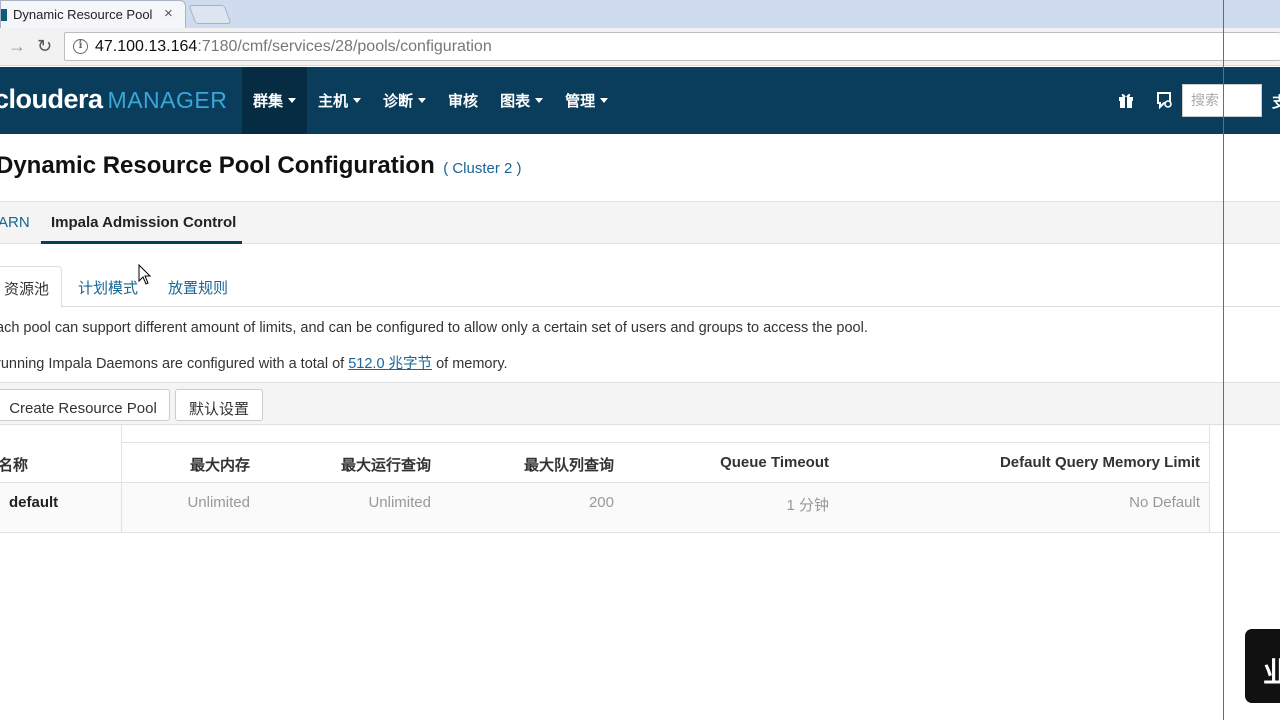 This screenshot has height=720, width=1280. Describe the element at coordinates (31, 287) in the screenshot. I see `tab-resource-pools: 资源池` at that location.